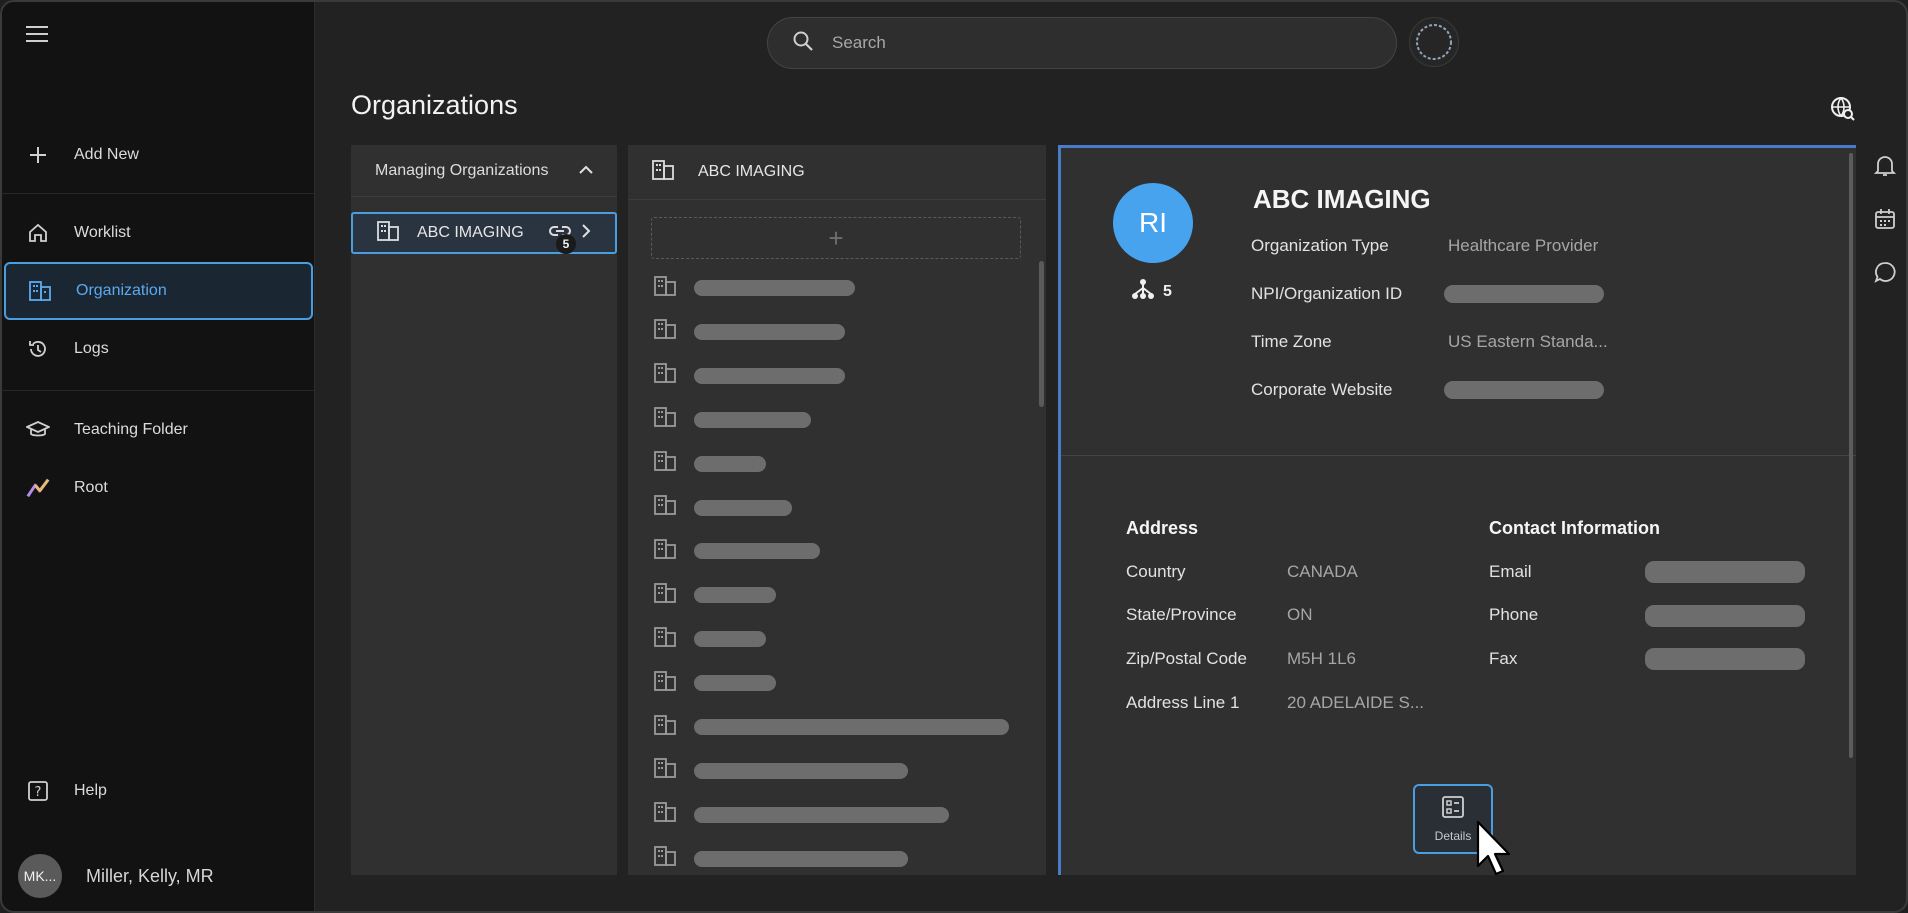  What do you see at coordinates (158, 349) in the screenshot?
I see `sidebar-item-logs: Logs` at bounding box center [158, 349].